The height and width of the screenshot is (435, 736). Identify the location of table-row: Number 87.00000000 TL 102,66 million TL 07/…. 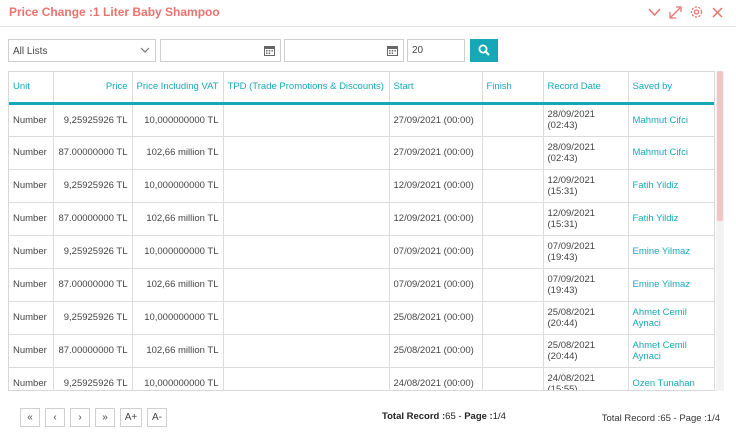
(361, 285).